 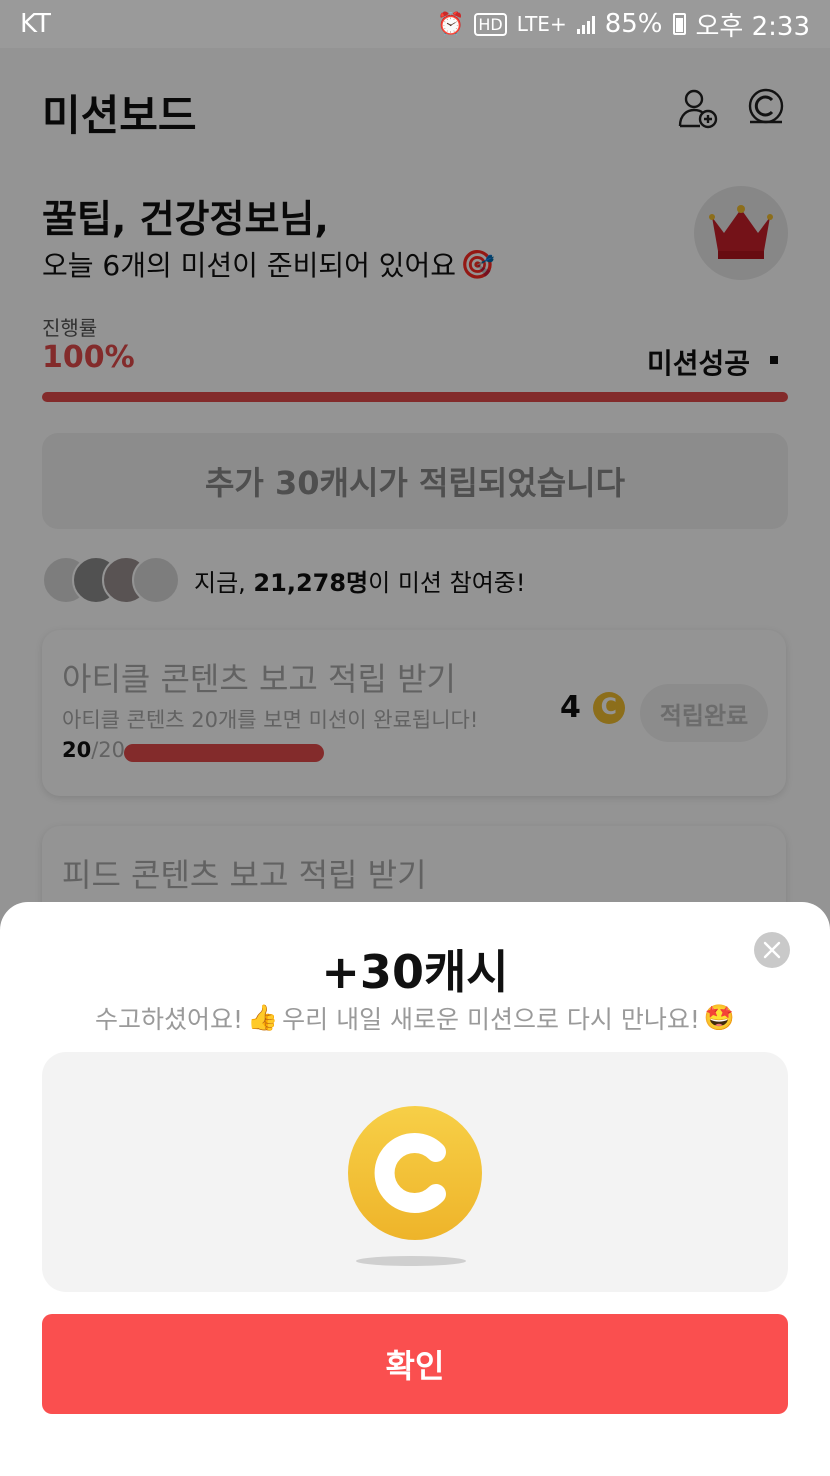 What do you see at coordinates (719, 1017) in the screenshot?
I see `star-eyes-icon: 🤩` at bounding box center [719, 1017].